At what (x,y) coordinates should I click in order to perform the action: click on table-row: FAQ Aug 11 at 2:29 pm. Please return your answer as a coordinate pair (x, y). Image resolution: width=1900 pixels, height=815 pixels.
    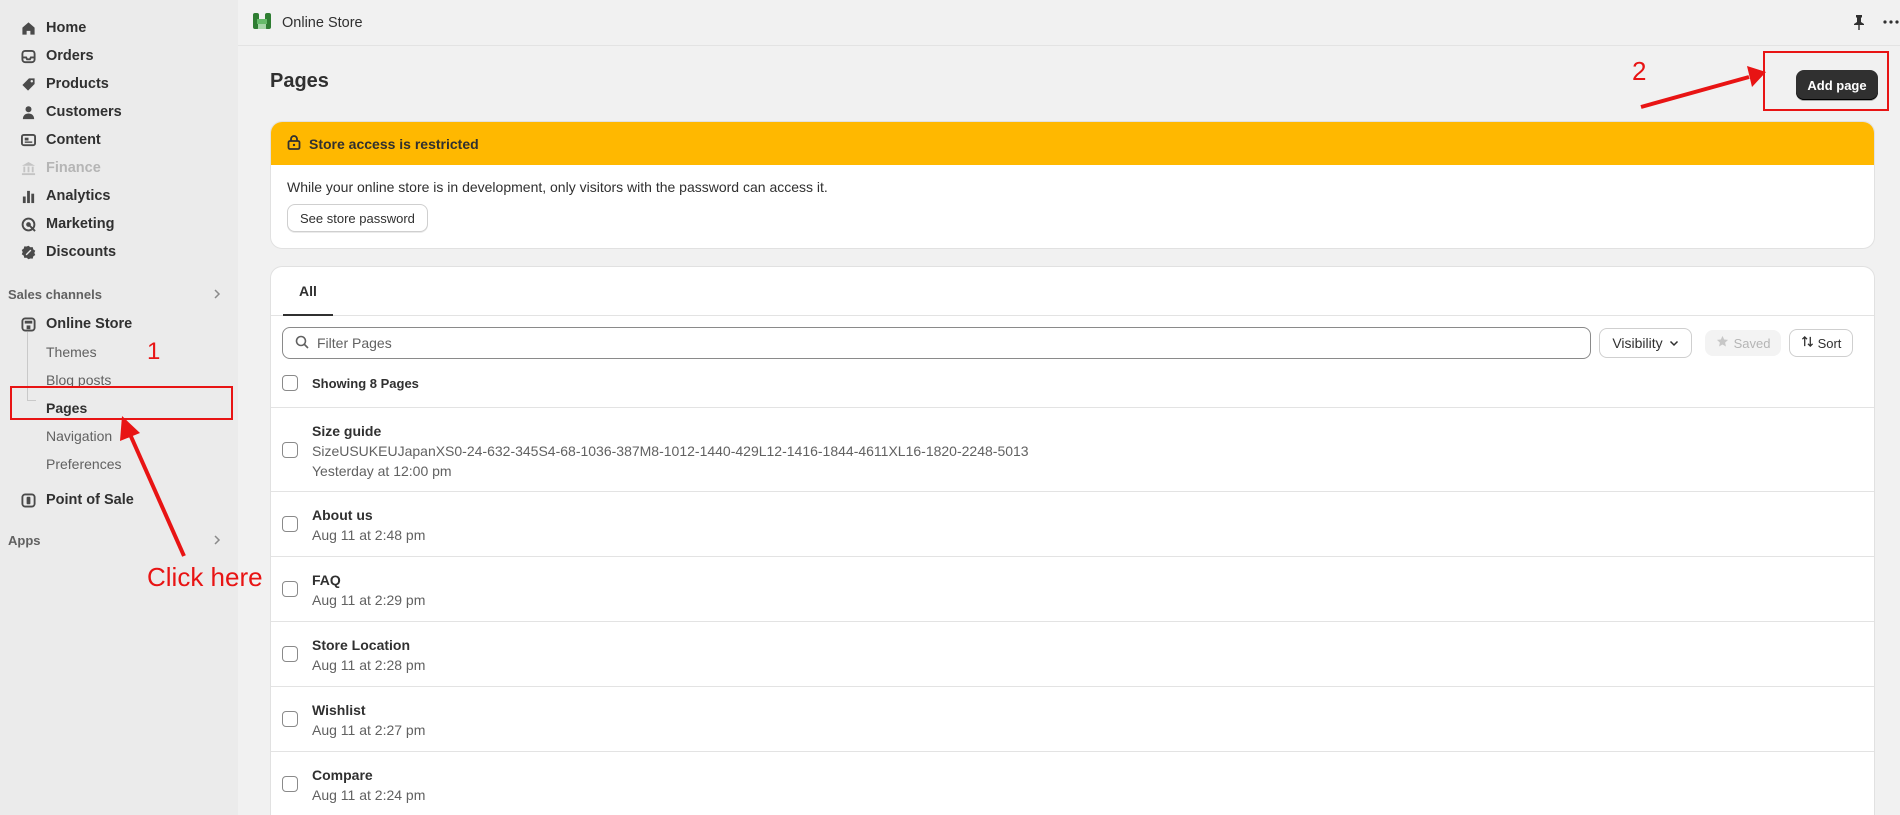
    Looking at the image, I should click on (1072, 588).